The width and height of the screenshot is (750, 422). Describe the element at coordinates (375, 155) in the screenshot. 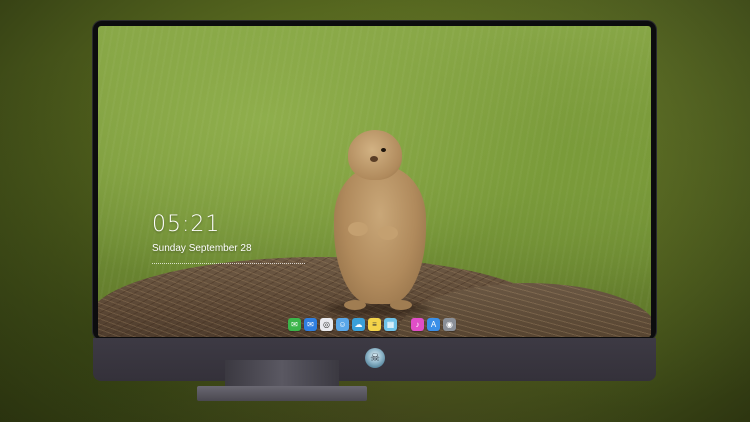

I see `prairie-dog-head` at that location.